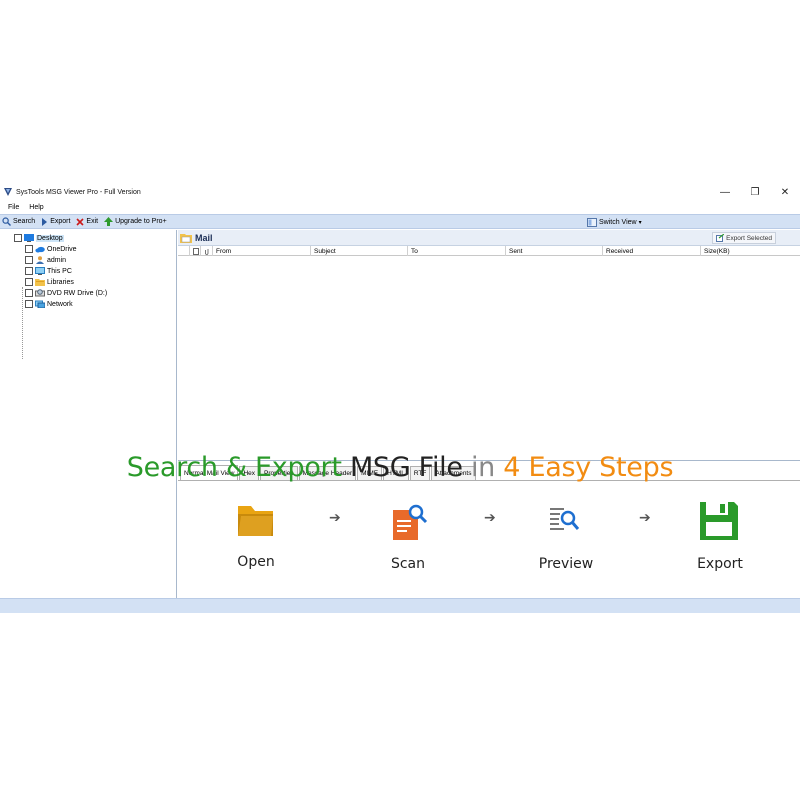  I want to click on tree-label: OneDrive, so click(62, 249).